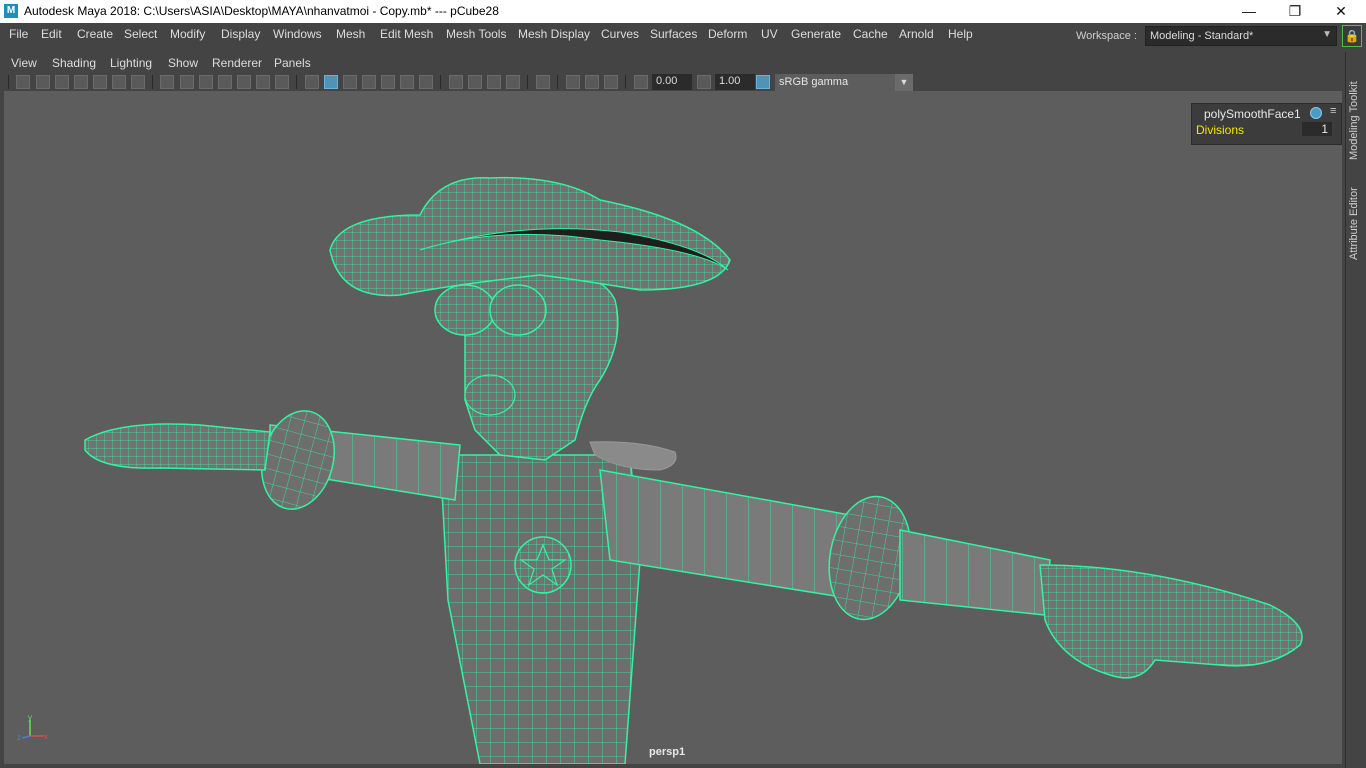  Describe the element at coordinates (183, 63) in the screenshot. I see `panel-menu-show: Show` at that location.